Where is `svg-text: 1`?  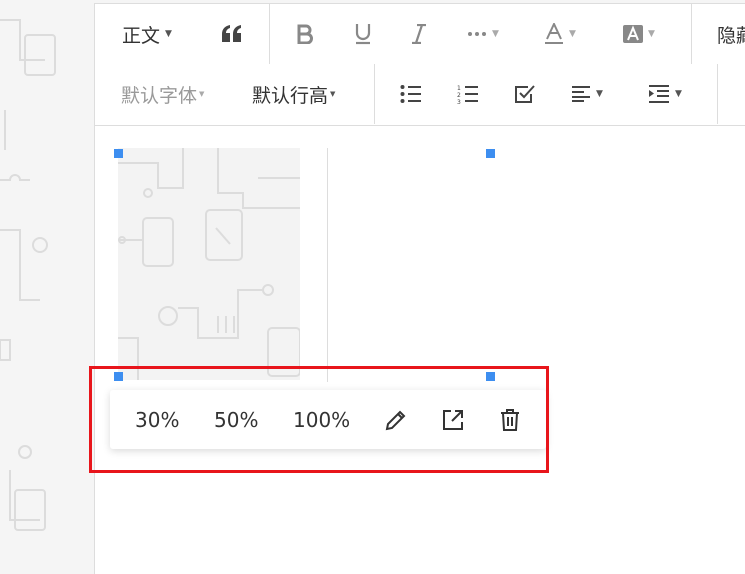 svg-text: 1 is located at coordinates (459, 88).